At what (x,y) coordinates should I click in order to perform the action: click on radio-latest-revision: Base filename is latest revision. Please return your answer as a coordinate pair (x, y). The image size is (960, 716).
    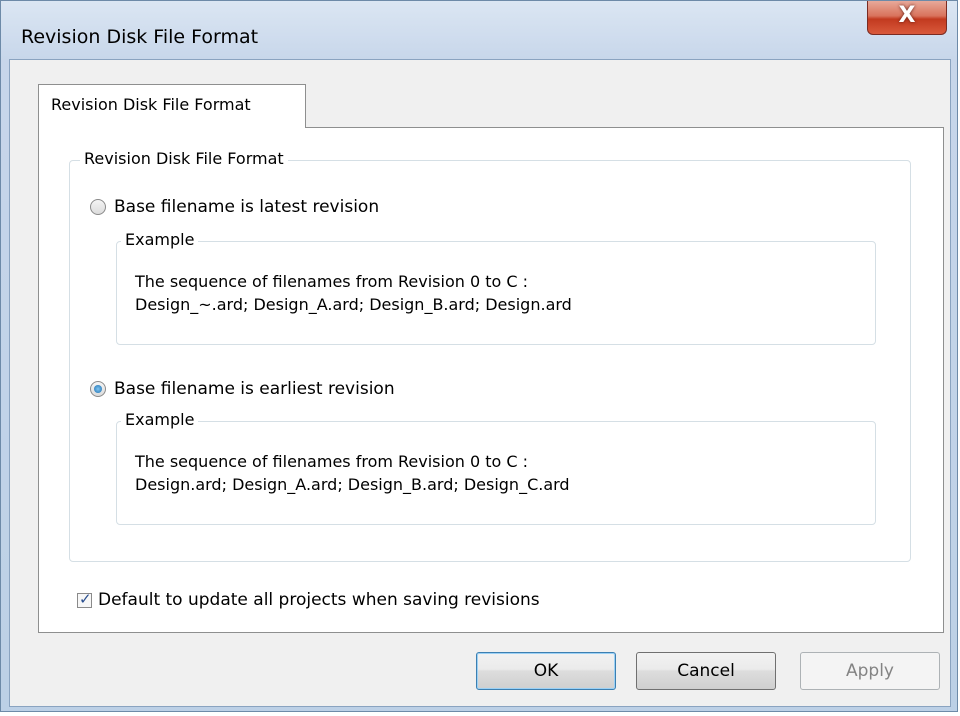
    Looking at the image, I should click on (234, 207).